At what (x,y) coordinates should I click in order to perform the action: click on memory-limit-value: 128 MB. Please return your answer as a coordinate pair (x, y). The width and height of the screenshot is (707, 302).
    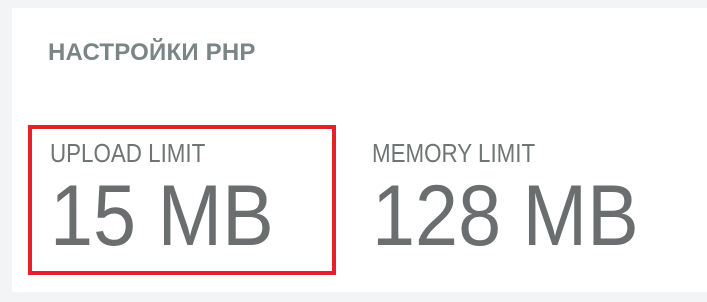
    Looking at the image, I should click on (505, 216).